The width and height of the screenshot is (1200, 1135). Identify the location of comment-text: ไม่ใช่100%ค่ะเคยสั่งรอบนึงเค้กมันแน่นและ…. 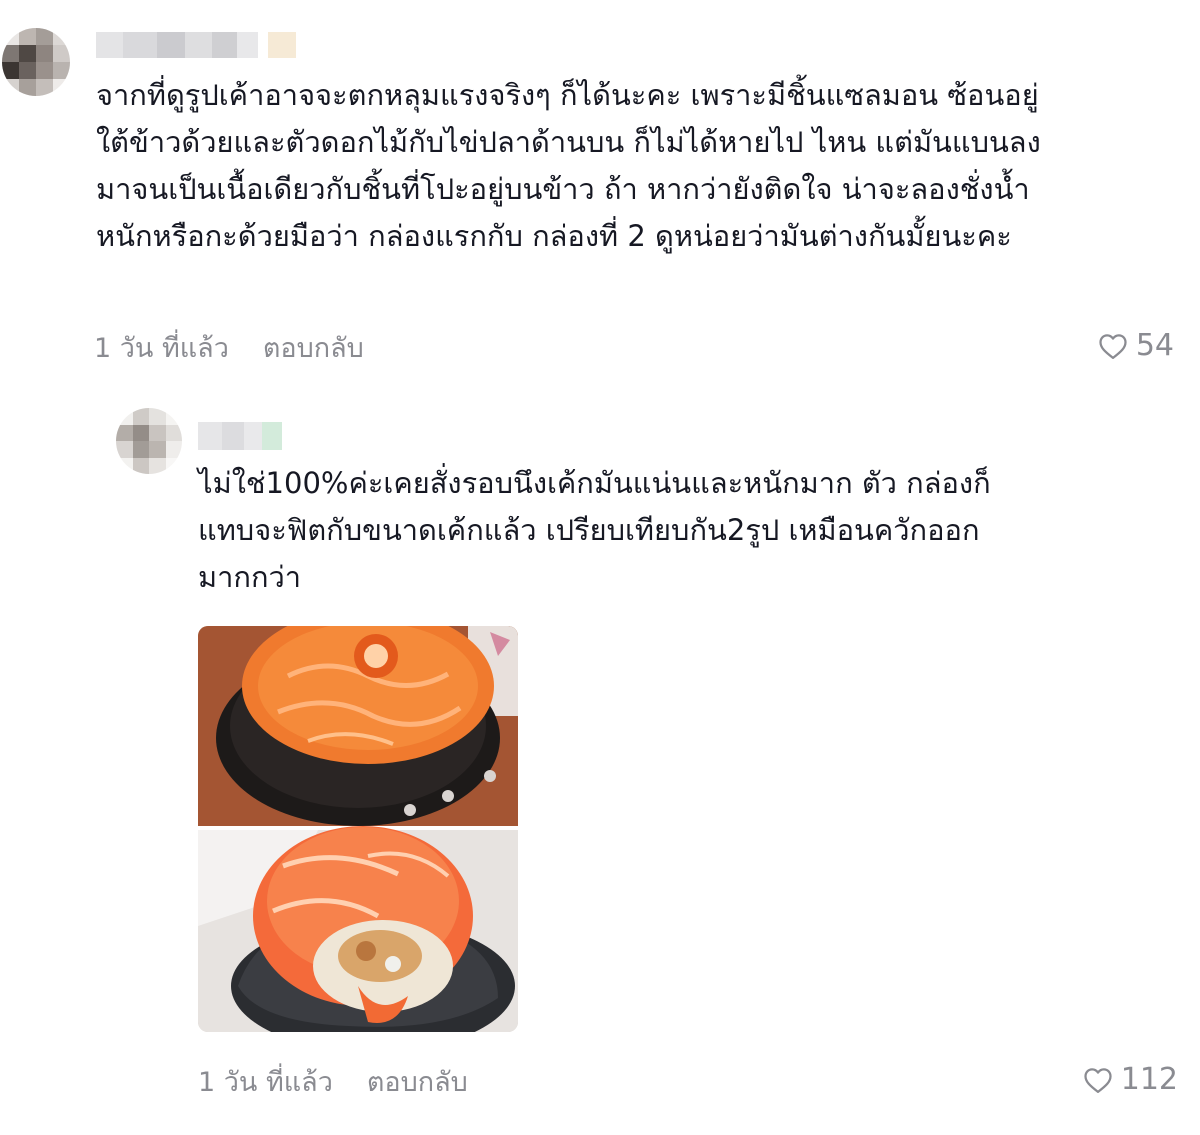
(594, 530).